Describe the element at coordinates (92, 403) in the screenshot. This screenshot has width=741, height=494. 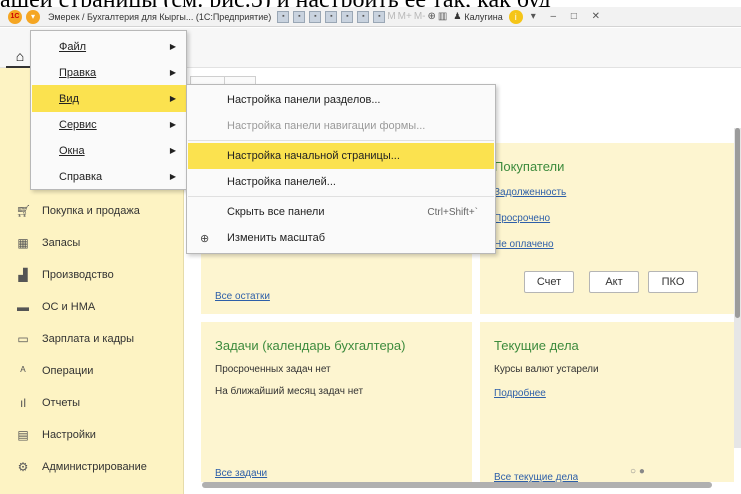
I see `sidebar-item-reports: ıl Отчеты` at that location.